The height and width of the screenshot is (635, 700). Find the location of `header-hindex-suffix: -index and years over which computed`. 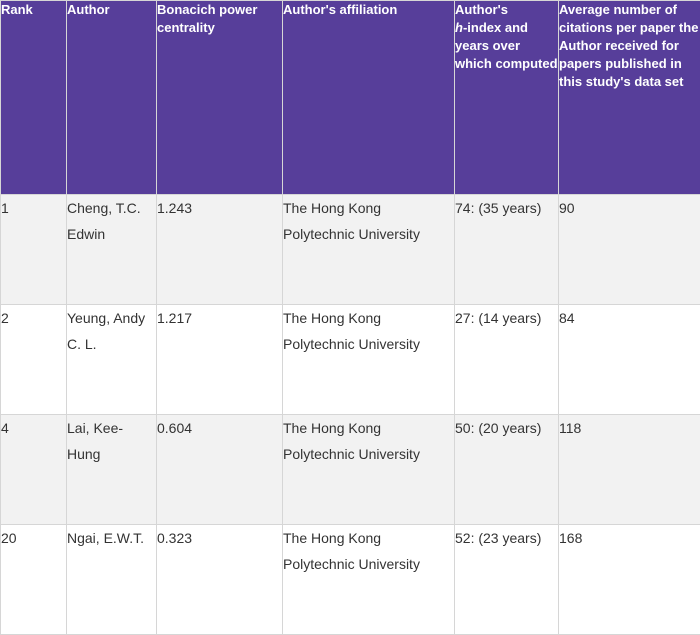

header-hindex-suffix: -index and years over which computed is located at coordinates (506, 45).